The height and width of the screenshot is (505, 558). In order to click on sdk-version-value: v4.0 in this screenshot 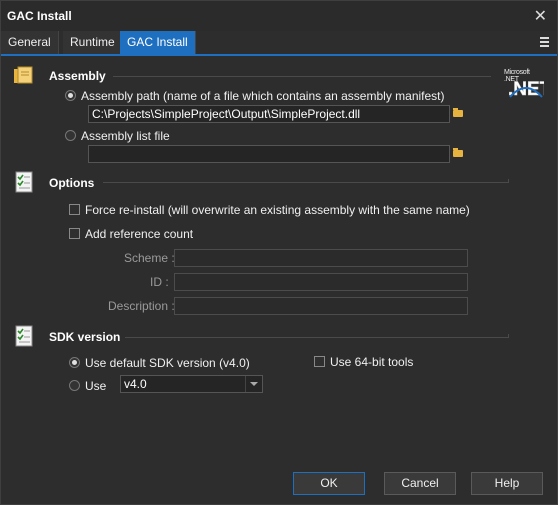, I will do `click(135, 384)`.